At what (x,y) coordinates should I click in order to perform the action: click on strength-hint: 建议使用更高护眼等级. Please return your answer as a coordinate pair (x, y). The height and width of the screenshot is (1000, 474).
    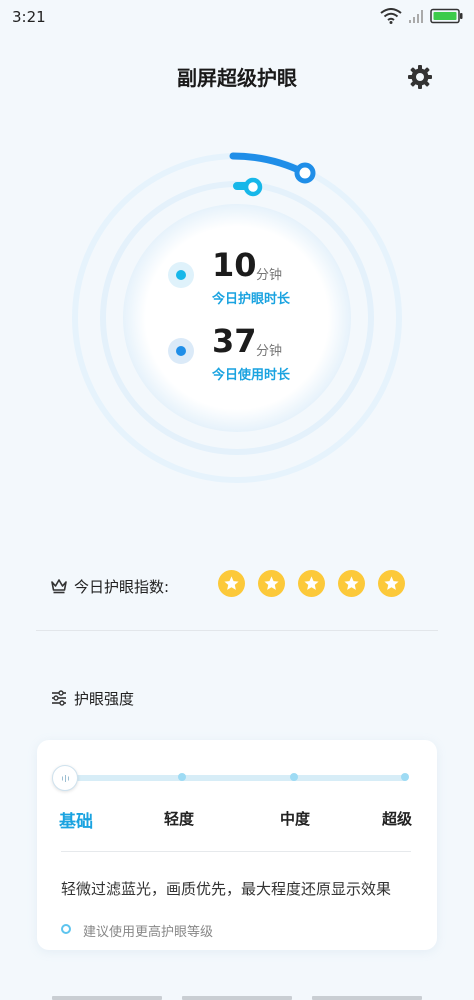
    Looking at the image, I should click on (148, 932).